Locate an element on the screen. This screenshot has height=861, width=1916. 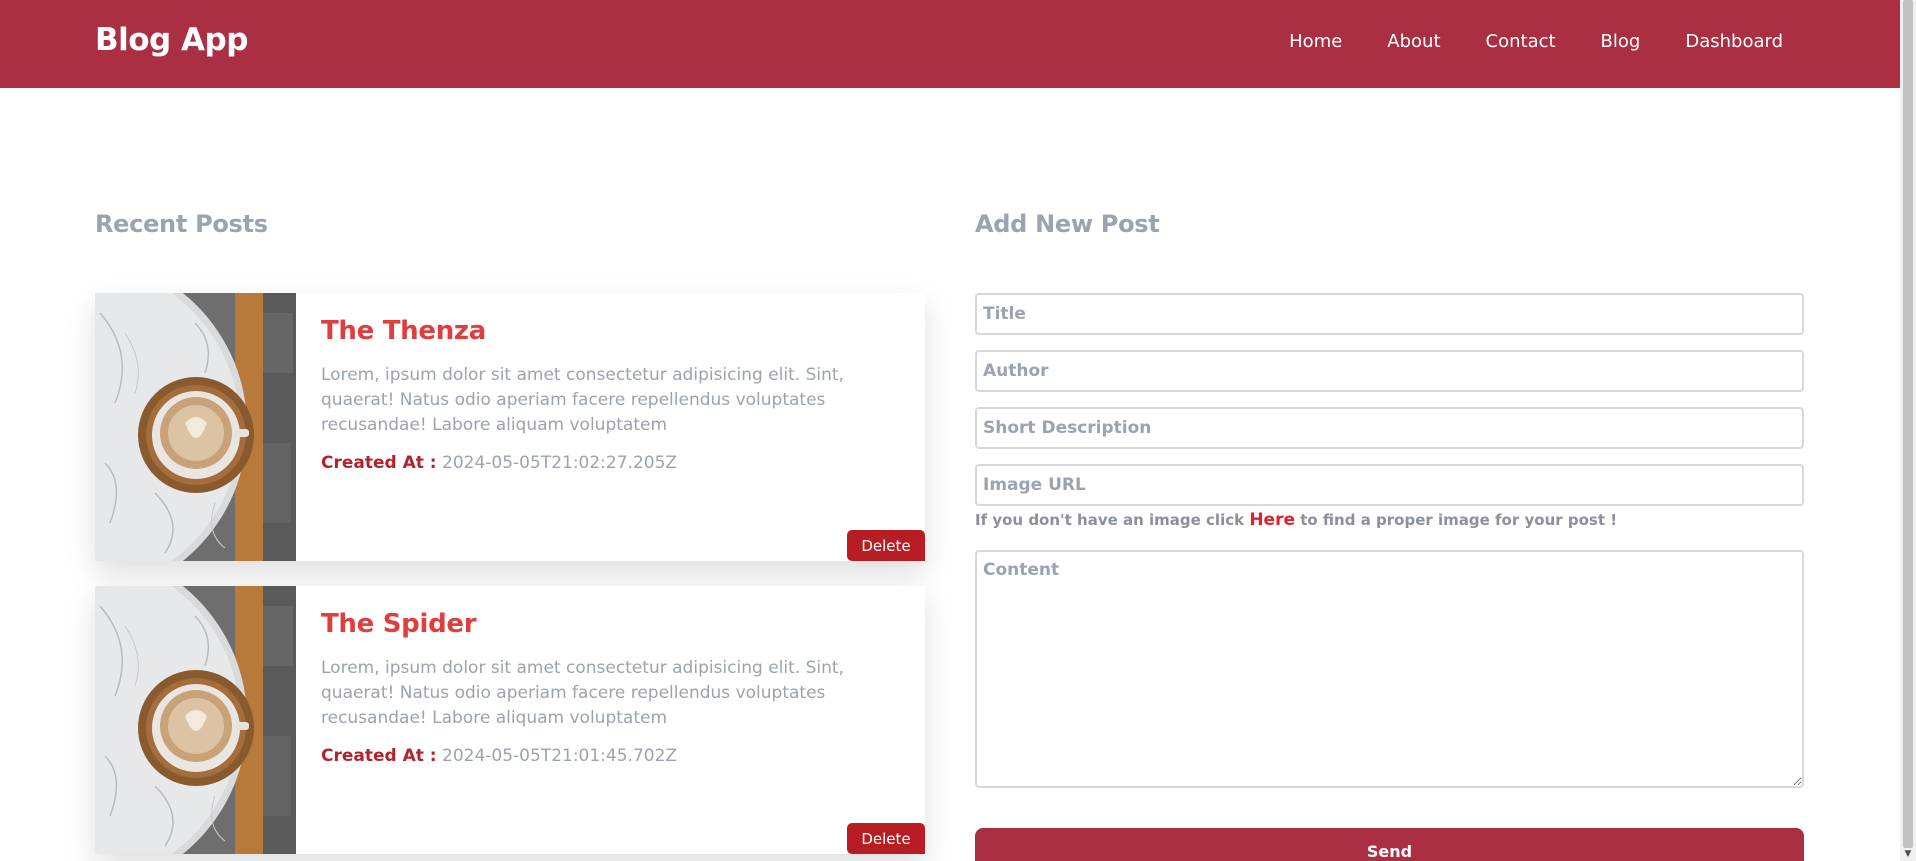
created-at-value: 2024-05-05T21:02:27.205Z is located at coordinates (560, 463).